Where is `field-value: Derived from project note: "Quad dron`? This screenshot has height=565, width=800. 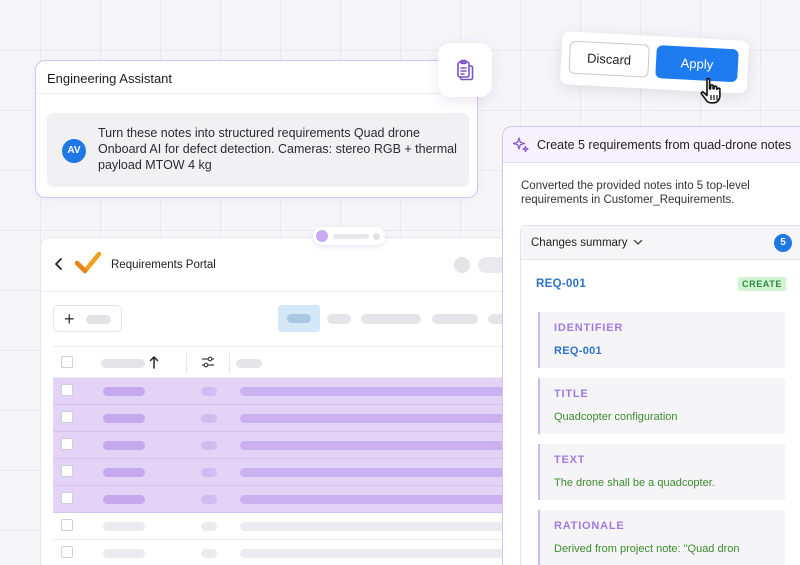 field-value: Derived from project note: "Quad dron is located at coordinates (647, 549).